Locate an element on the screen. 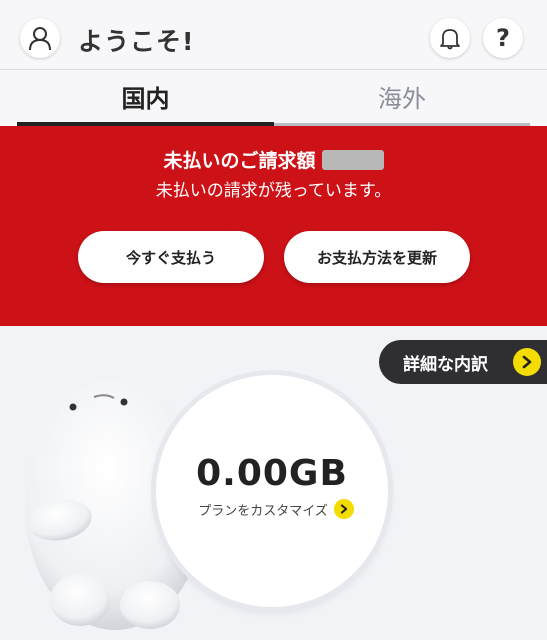 The image size is (547, 640). unpaid-amount-title: 未払いのご請求額 is located at coordinates (273, 159).